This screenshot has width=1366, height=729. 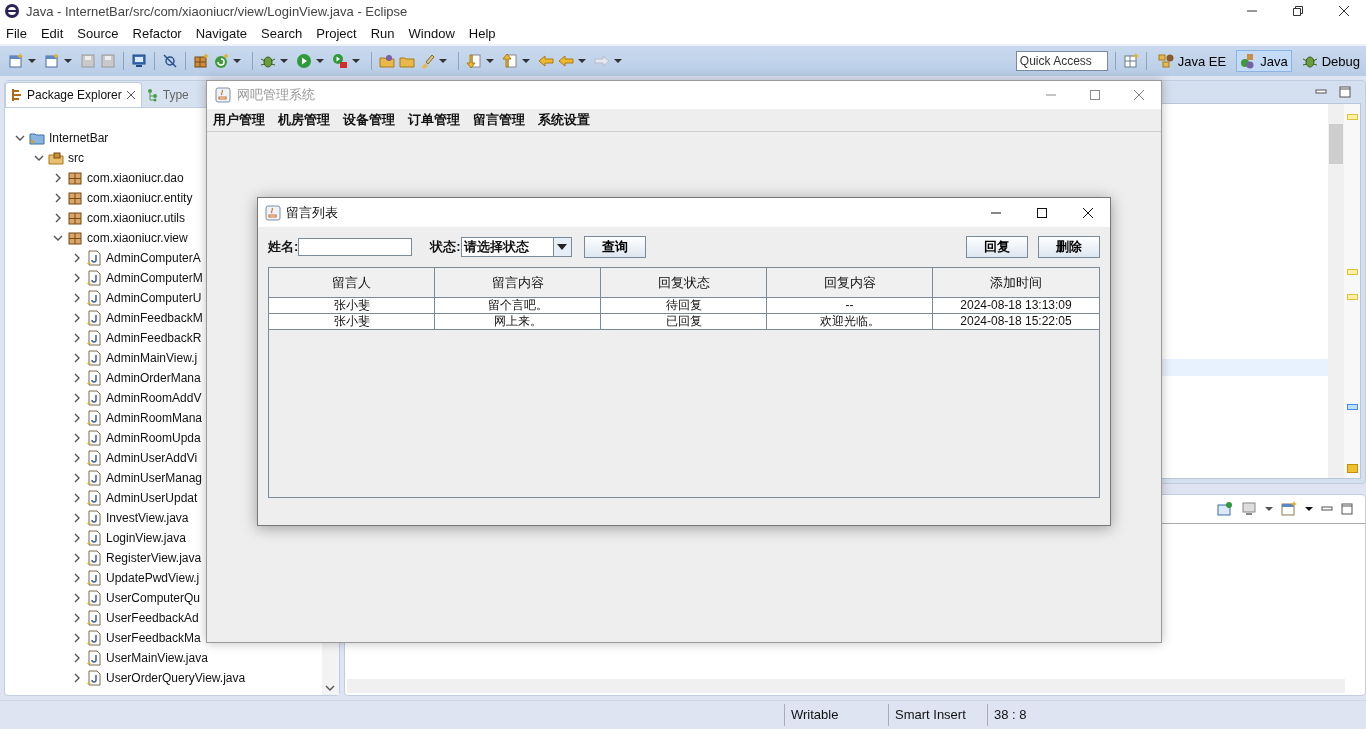 I want to click on menu-item: Run, so click(x=382, y=33).